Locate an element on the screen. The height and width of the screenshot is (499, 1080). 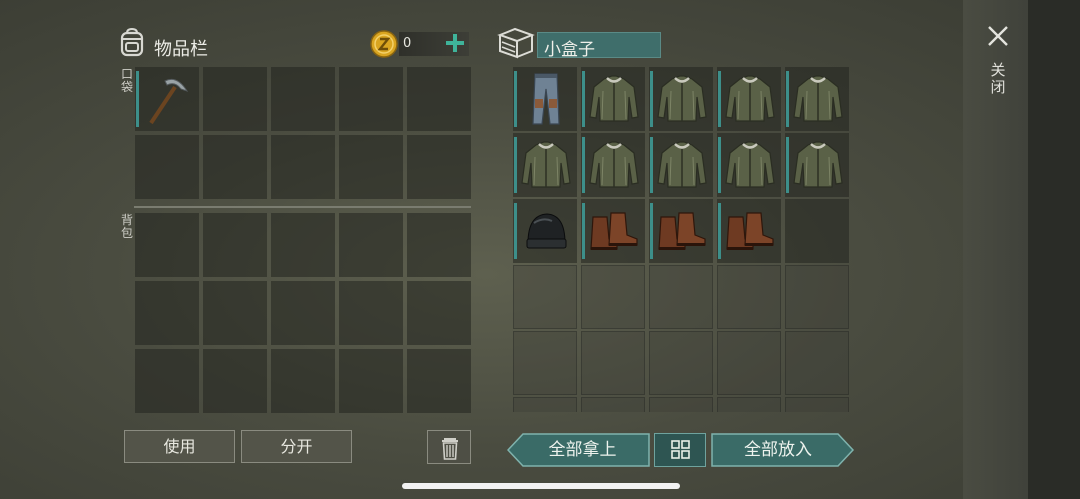
beanie-icon is located at coordinates (546, 231).